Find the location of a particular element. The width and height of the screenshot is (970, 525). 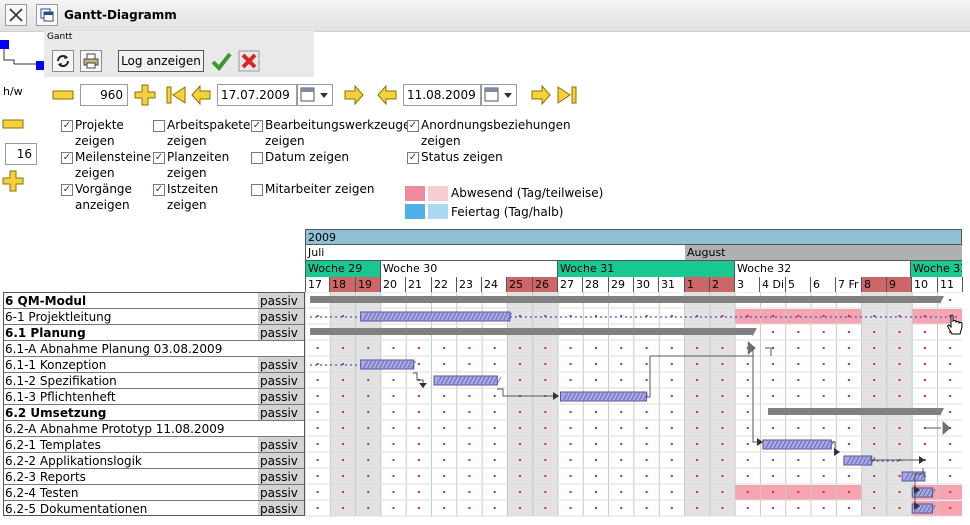

task-name: 6.1 Planung is located at coordinates (130, 332).